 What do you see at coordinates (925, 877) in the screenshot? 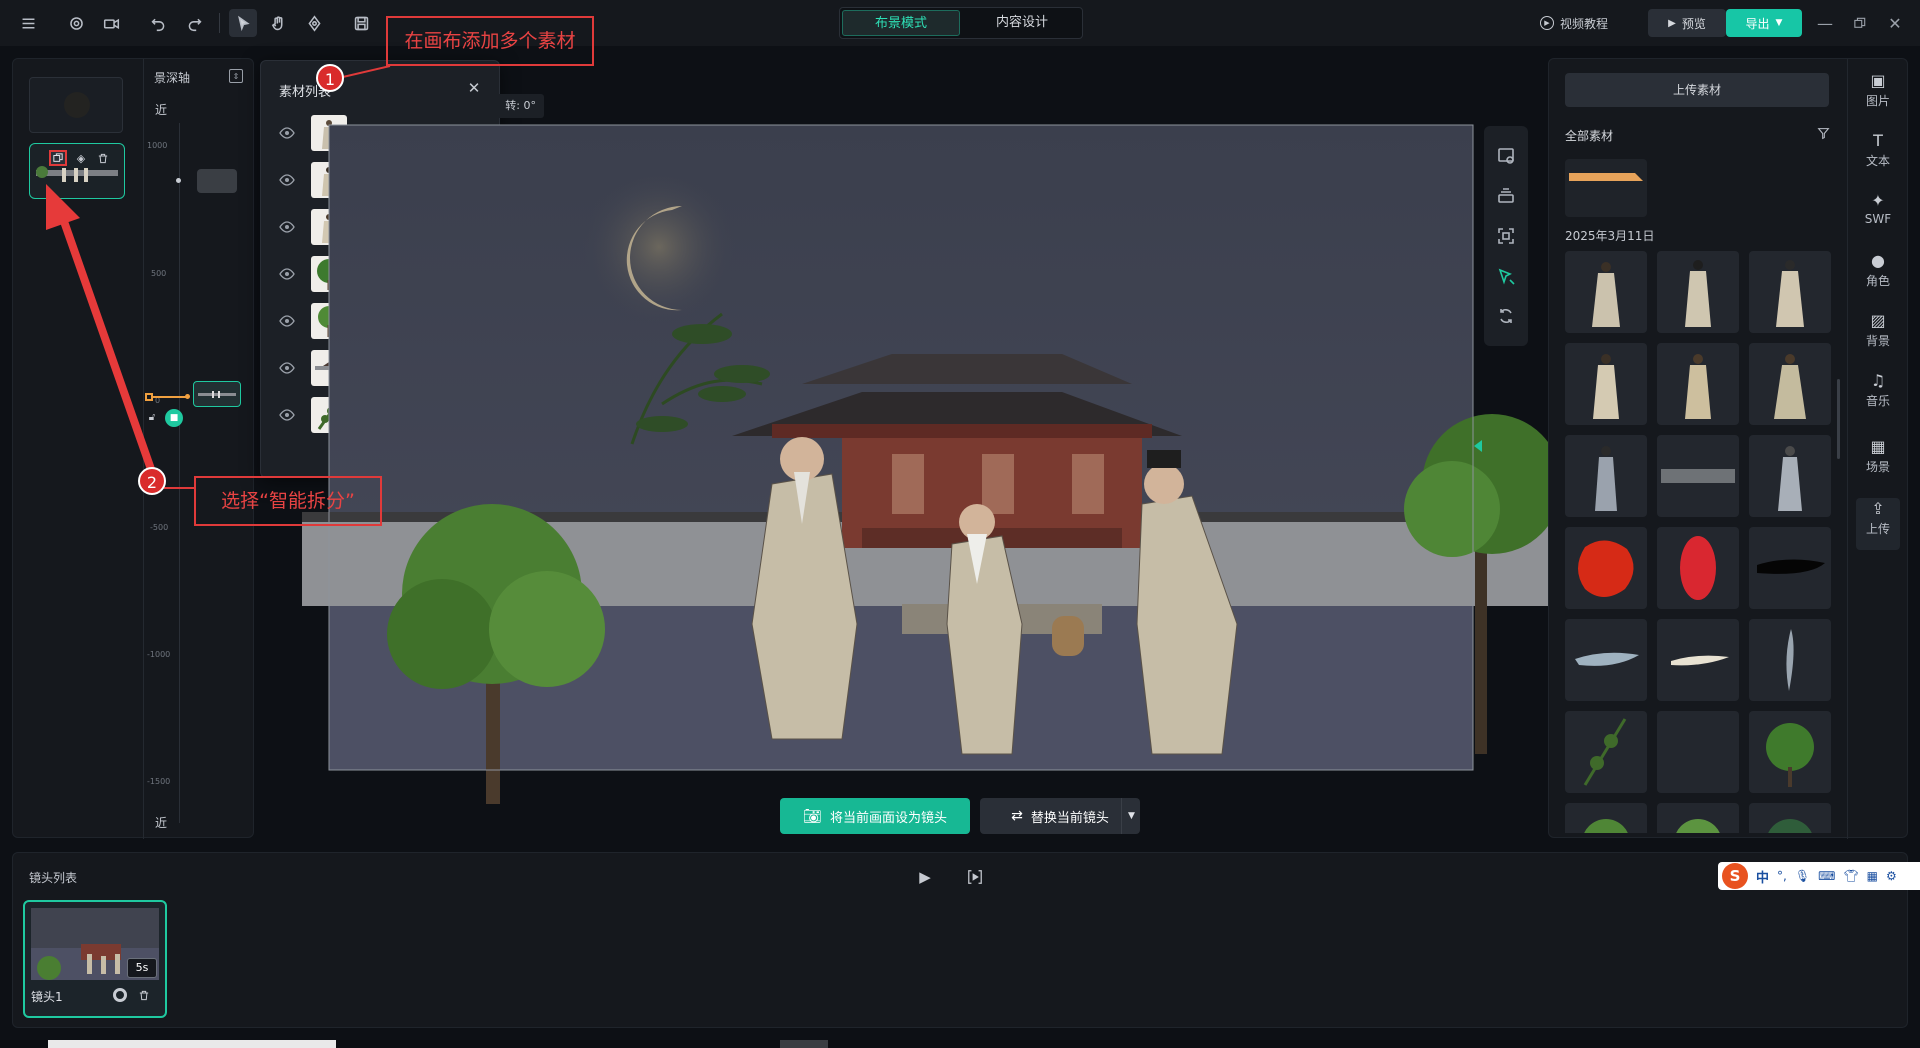
I see `play-icon: ▶` at bounding box center [925, 877].